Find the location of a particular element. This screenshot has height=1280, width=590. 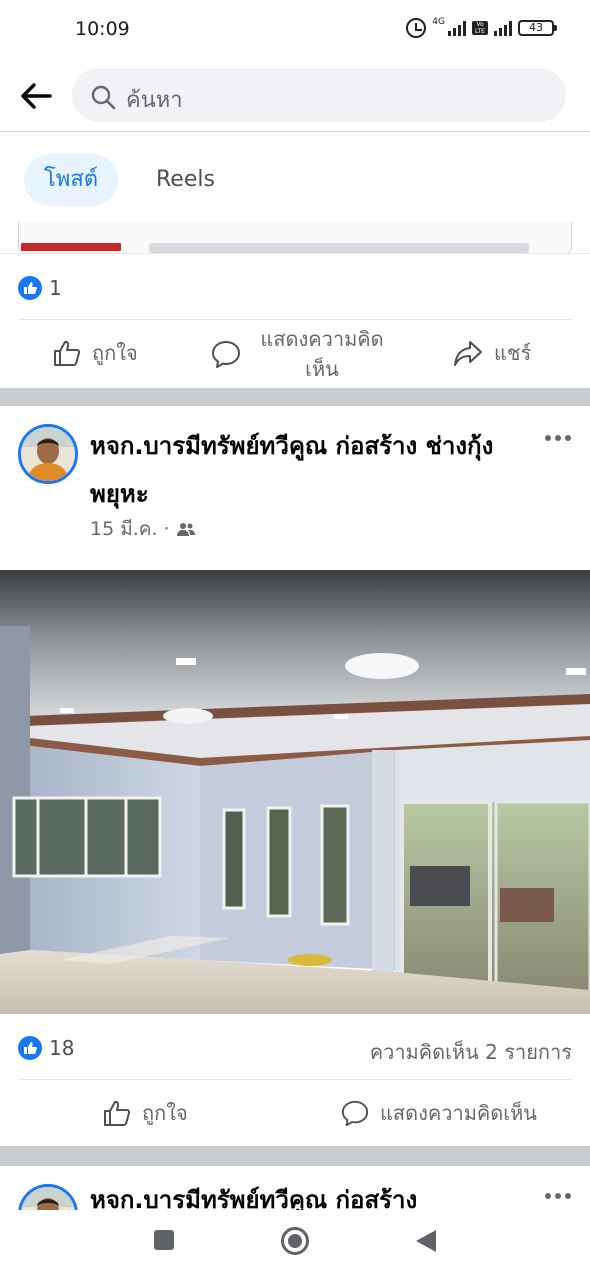

search-icon is located at coordinates (103, 97).